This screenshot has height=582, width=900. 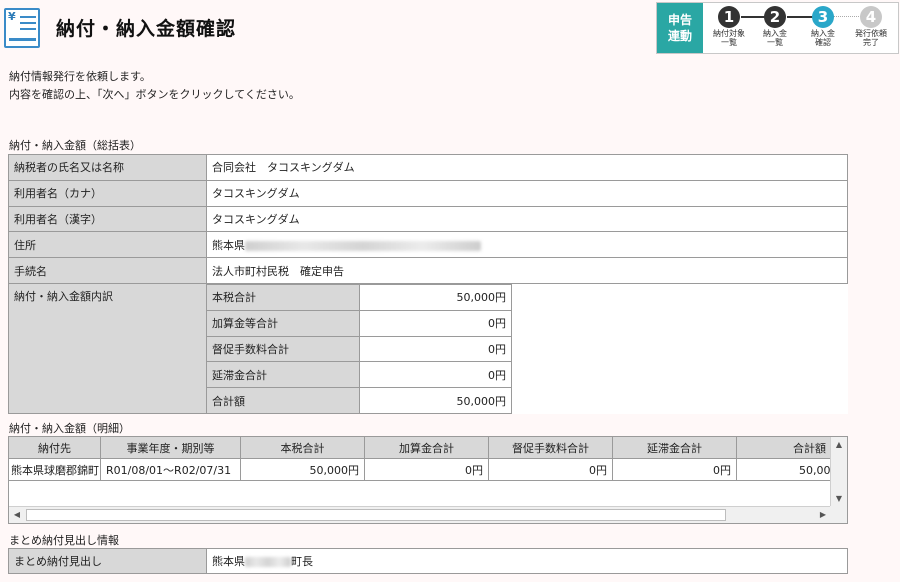 I want to click on step-1-label: 納付対象 一覧, so click(x=729, y=38).